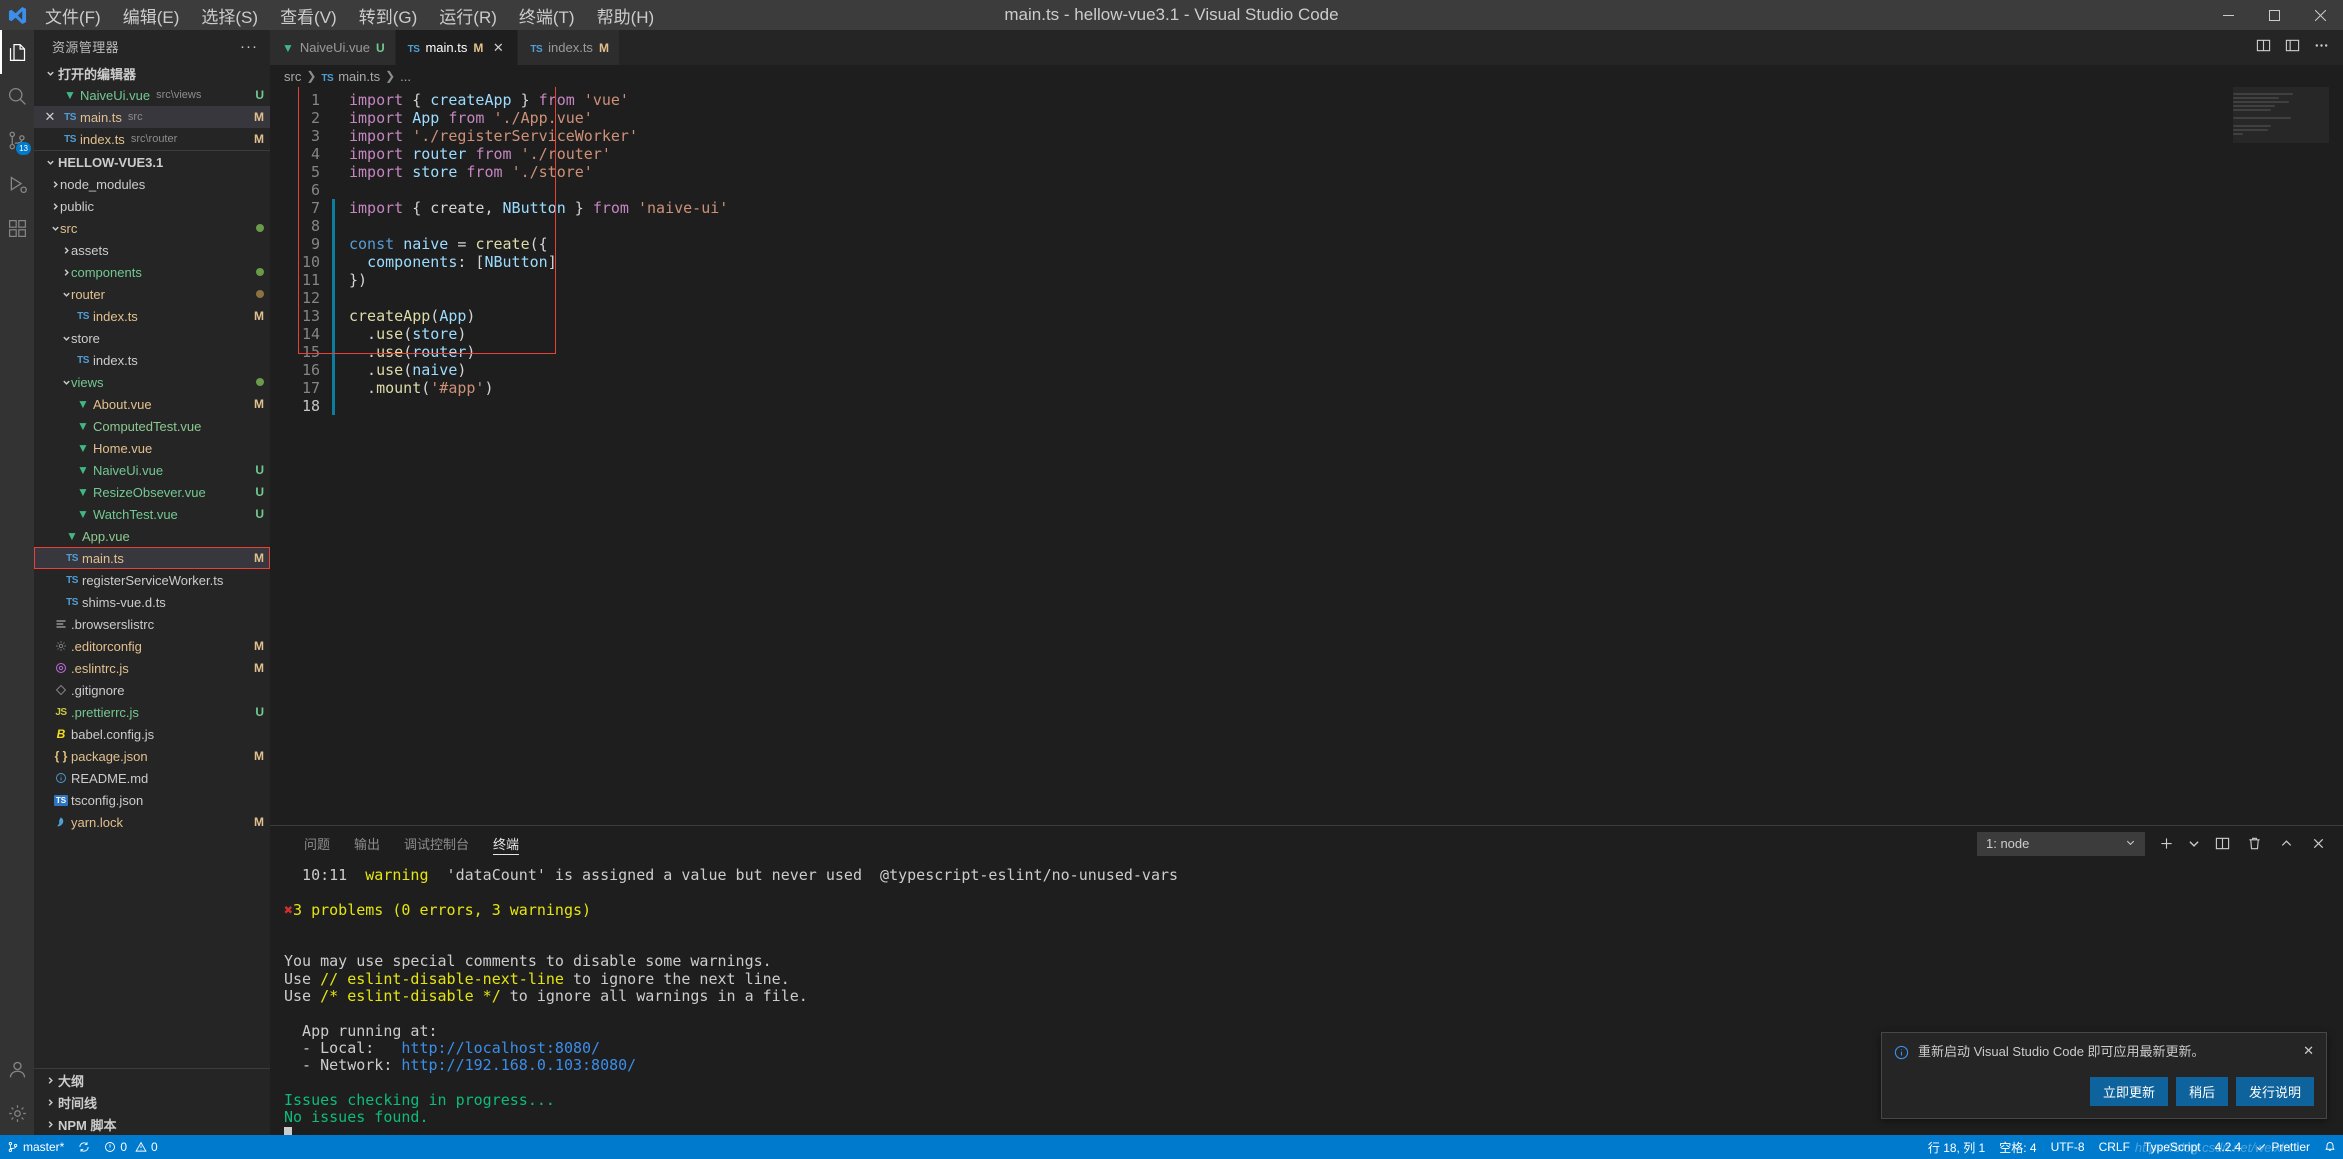 The image size is (2343, 1159). What do you see at coordinates (152, 558) in the screenshot?
I see `tree-file-main.ts: TS main.ts M` at bounding box center [152, 558].